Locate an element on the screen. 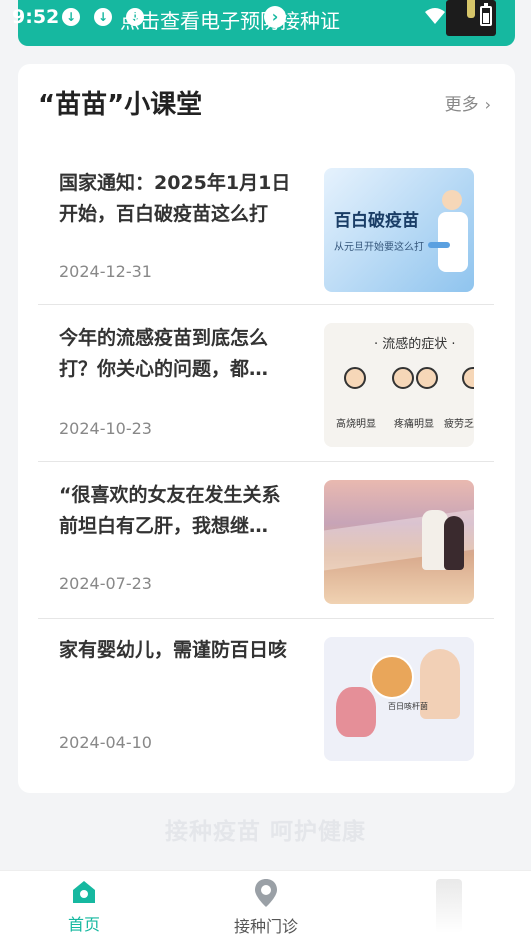 This screenshot has height=944, width=531. article-title: 家有婴幼儿，需谨防百日咳 is located at coordinates (173, 650).